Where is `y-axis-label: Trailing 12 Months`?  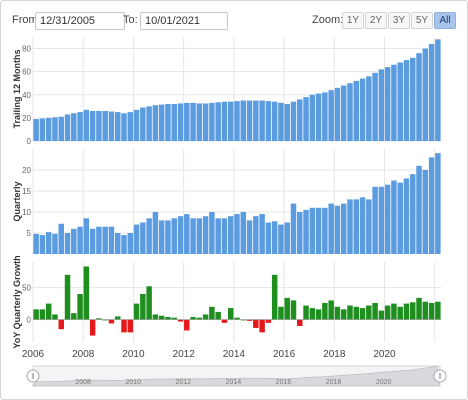 y-axis-label: Trailing 12 Months is located at coordinates (17, 88).